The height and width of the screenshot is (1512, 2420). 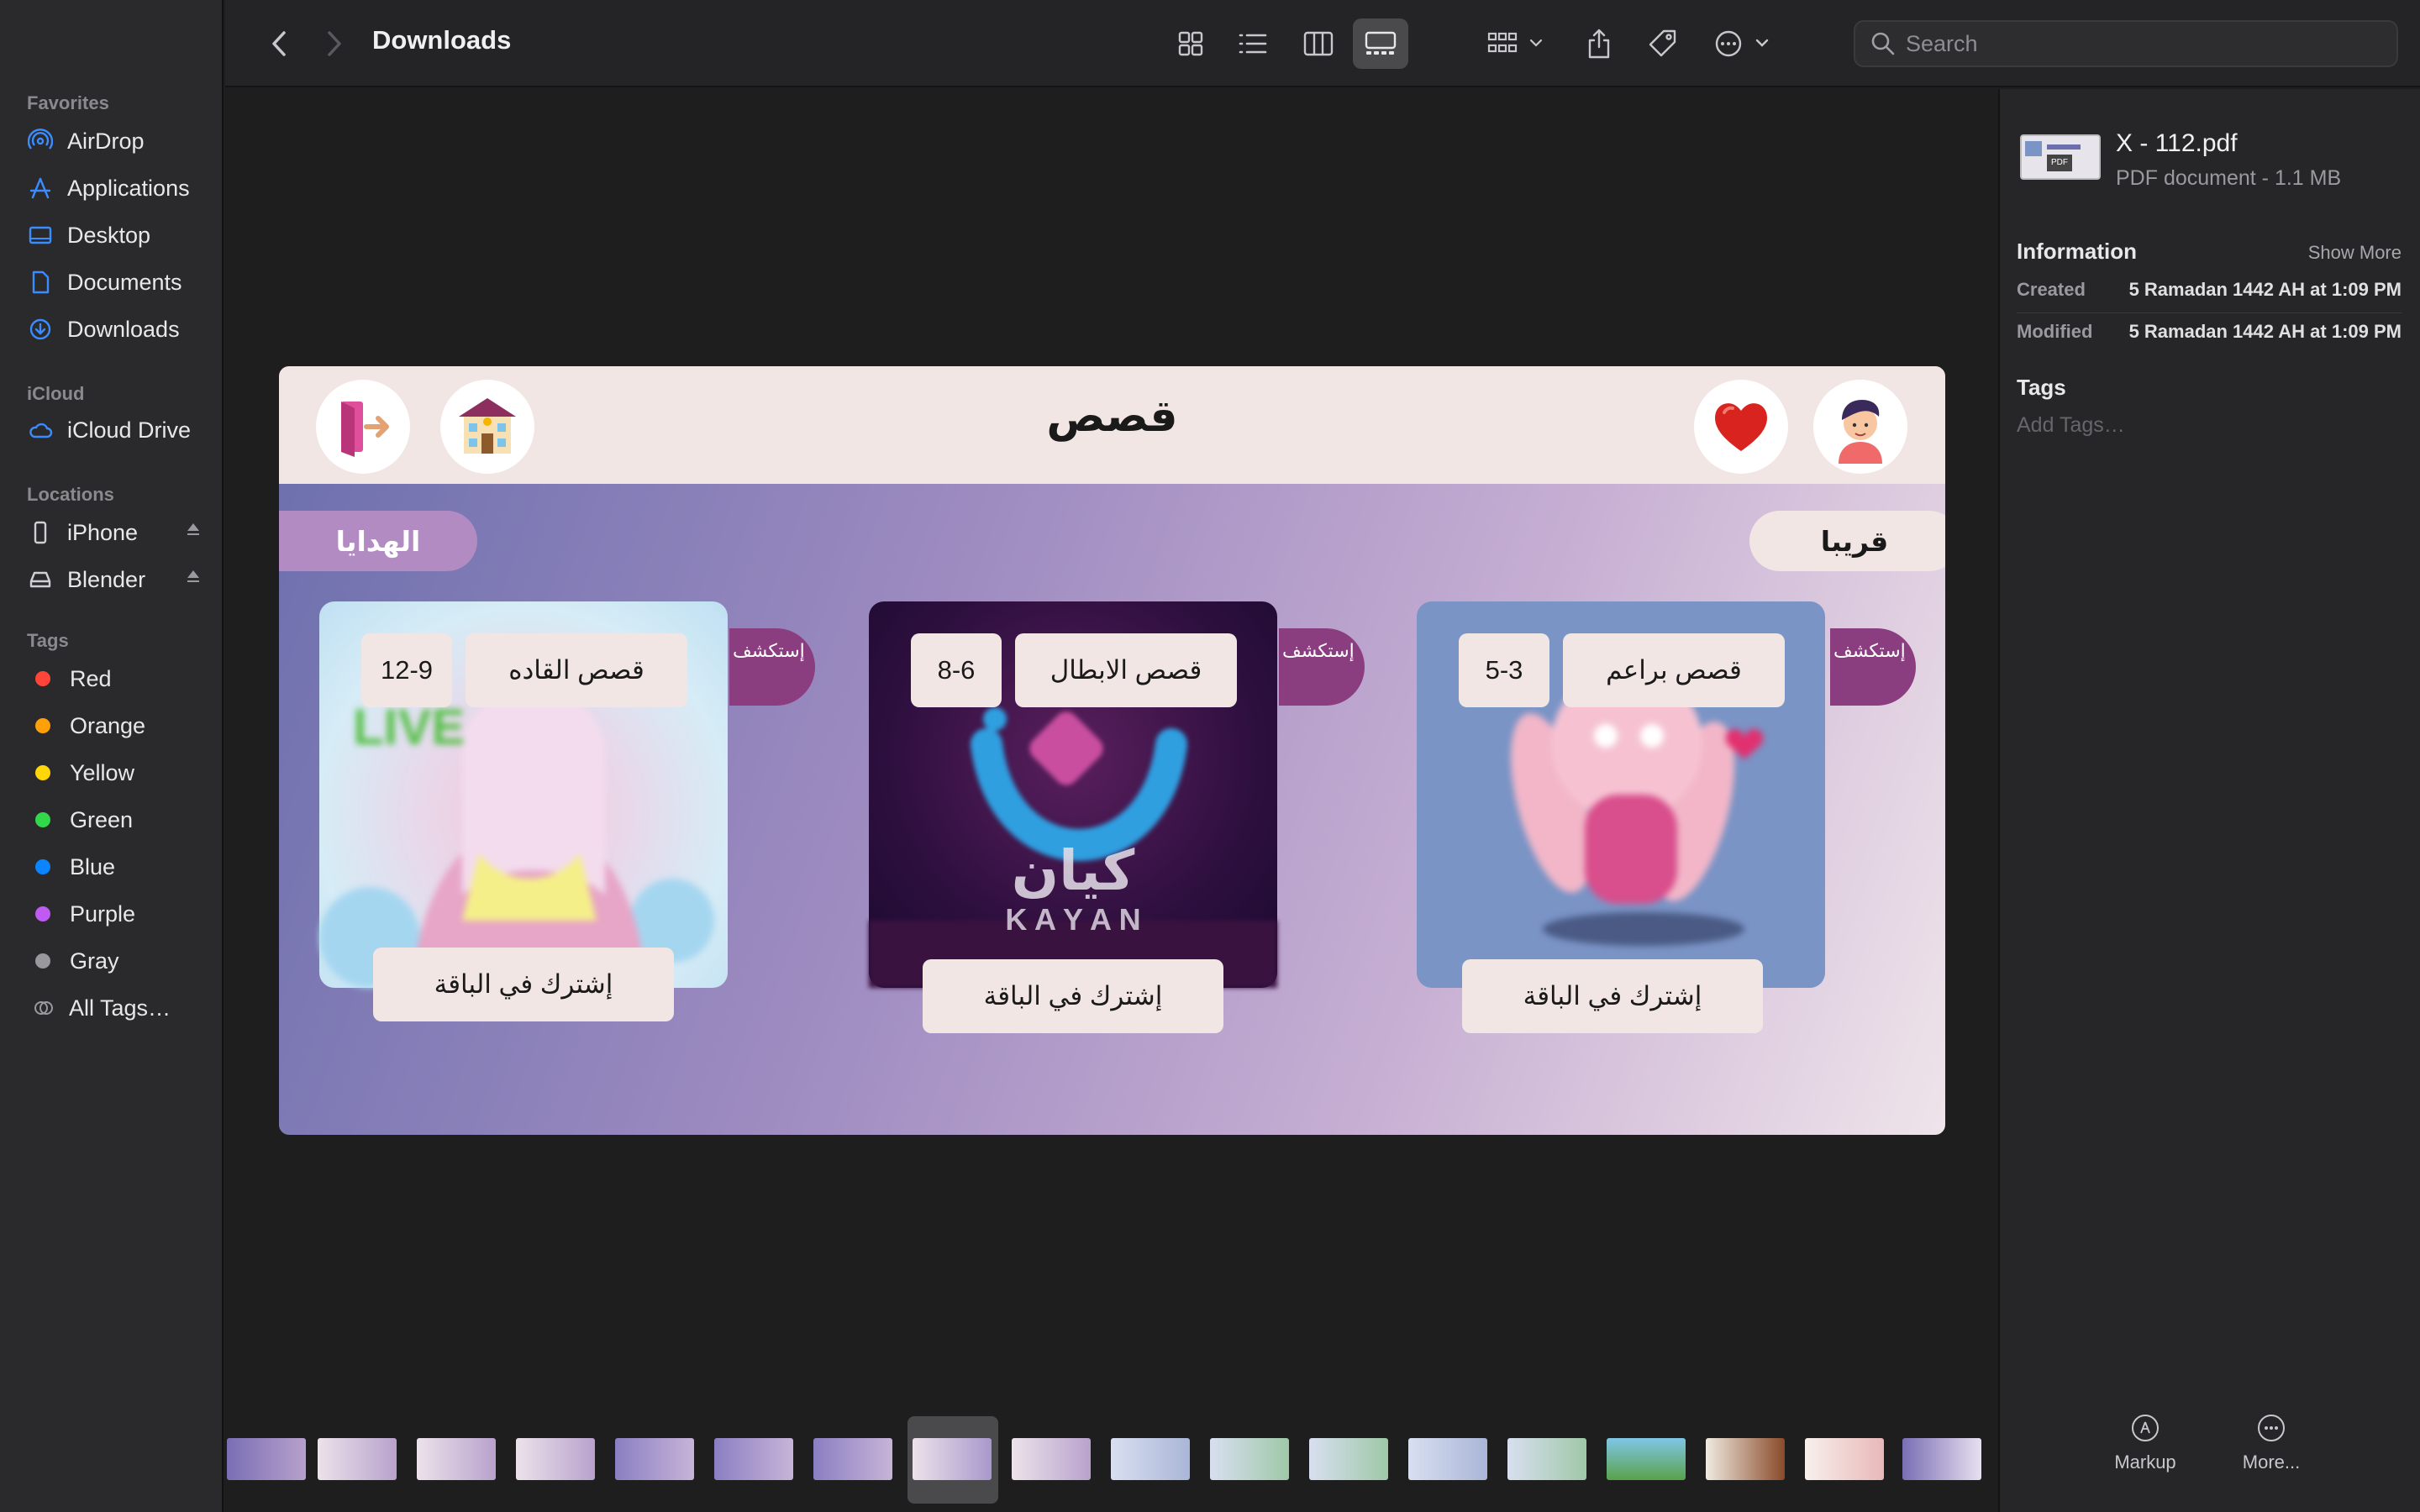 I want to click on gifts-pill: الهدايا, so click(x=378, y=541).